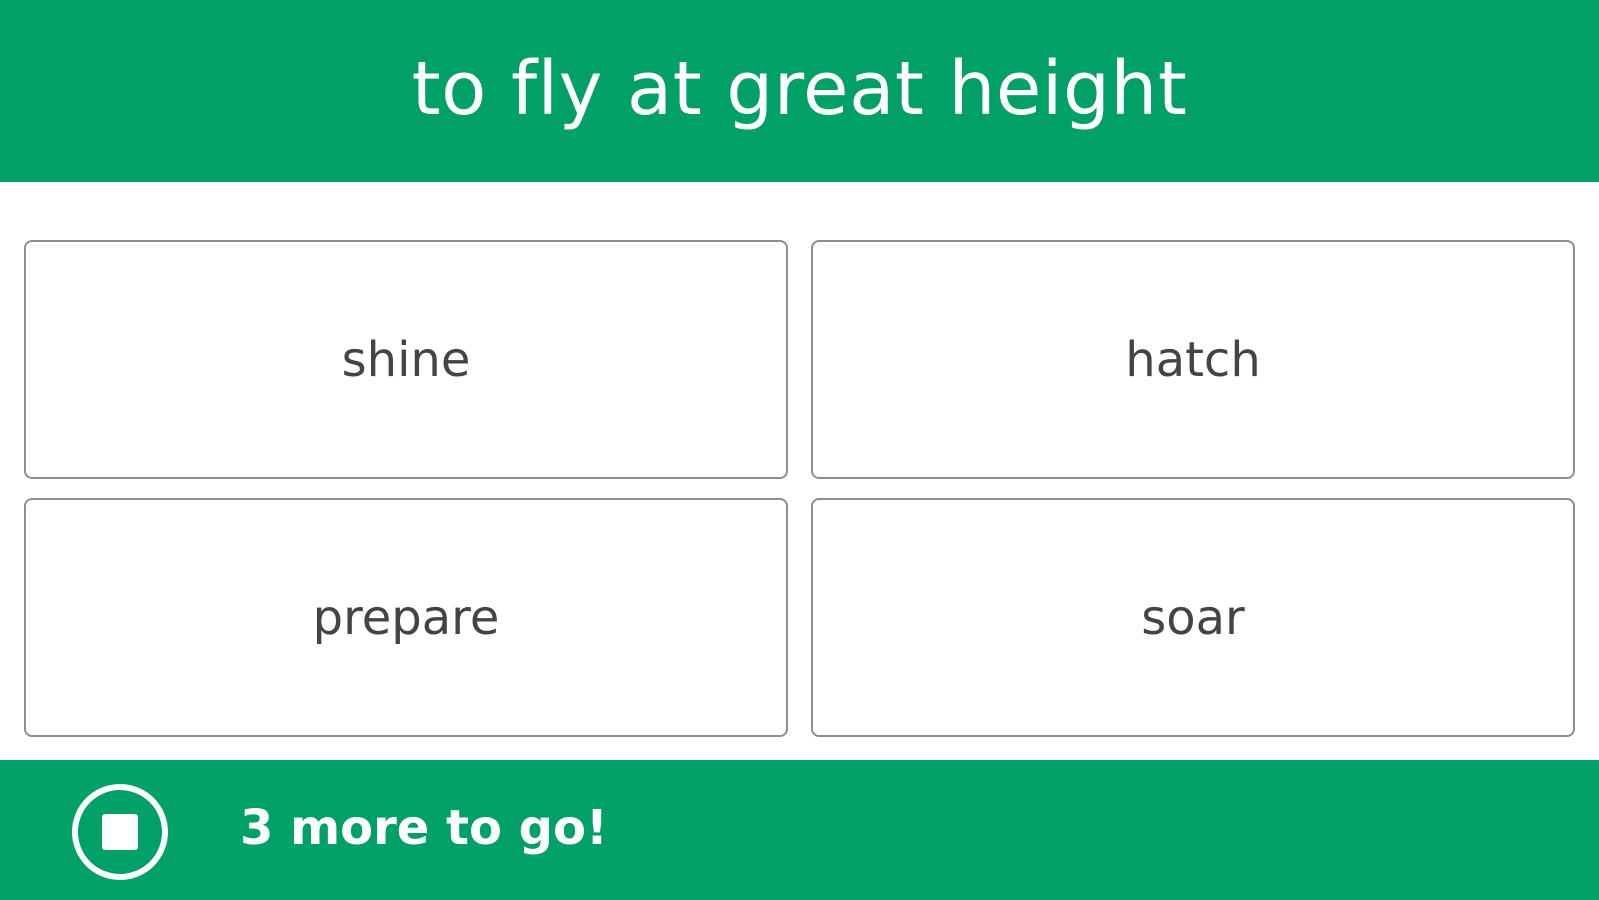 Image resolution: width=1599 pixels, height=900 pixels. I want to click on progress-text: 3 more to go!, so click(424, 828).